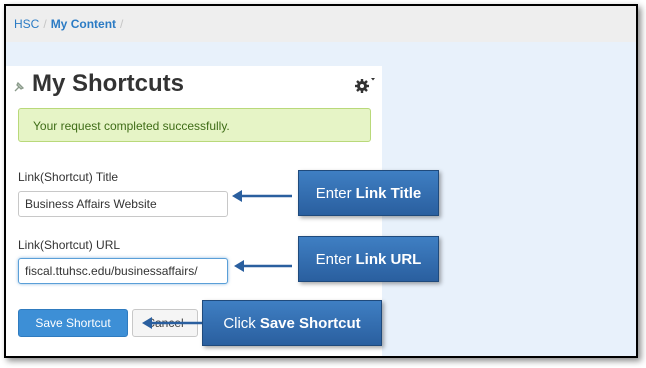  I want to click on pin-icon, so click(19, 86).